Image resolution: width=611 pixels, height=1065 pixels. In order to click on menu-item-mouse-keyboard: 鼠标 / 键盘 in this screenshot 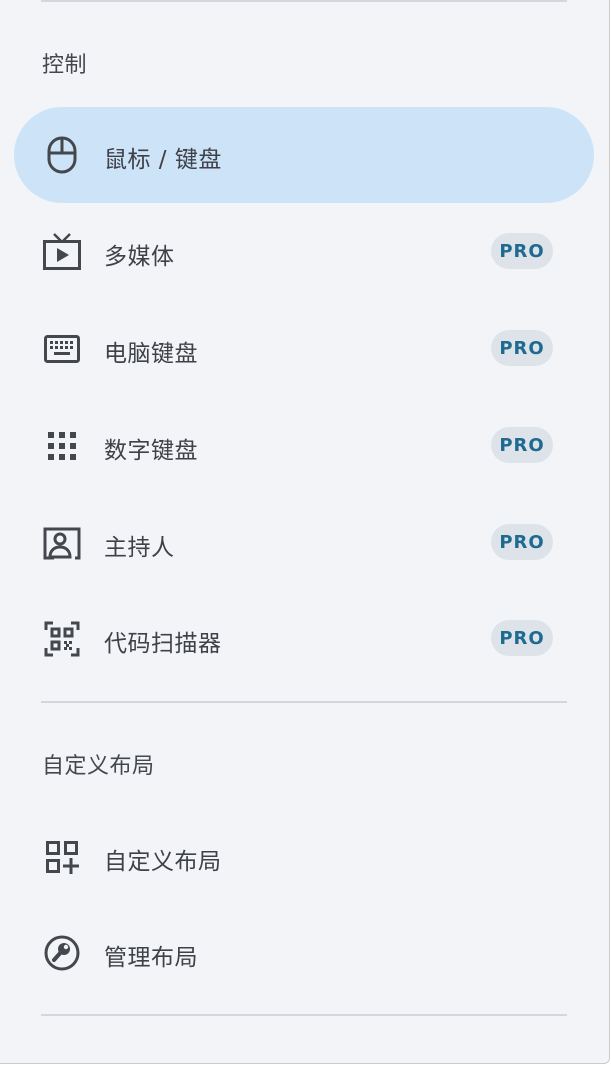, I will do `click(304, 155)`.